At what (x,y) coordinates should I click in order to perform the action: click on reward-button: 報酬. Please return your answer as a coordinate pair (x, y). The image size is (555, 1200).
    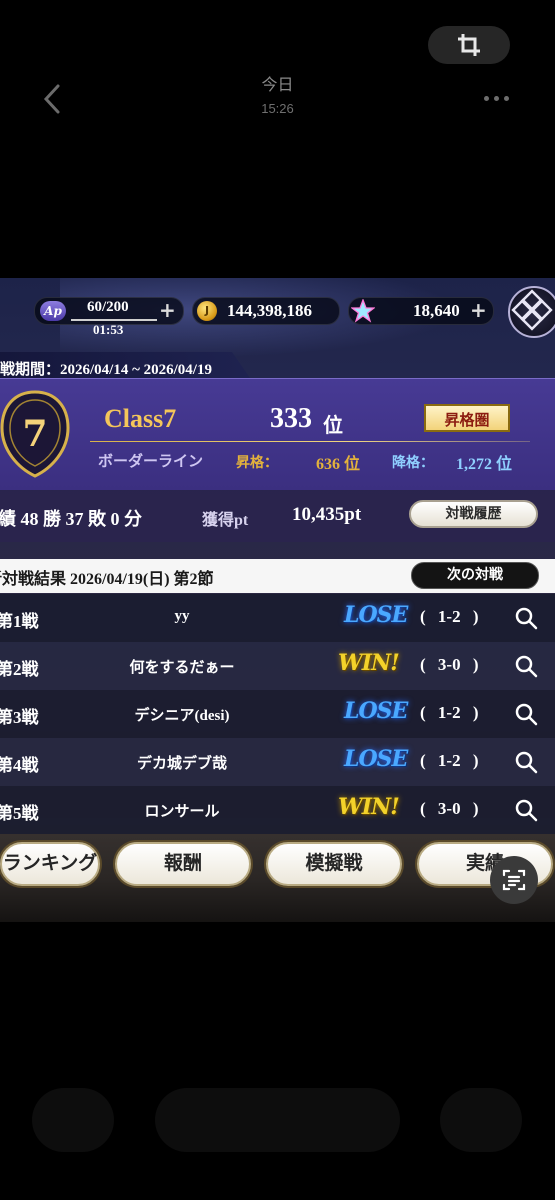
    Looking at the image, I should click on (183, 864).